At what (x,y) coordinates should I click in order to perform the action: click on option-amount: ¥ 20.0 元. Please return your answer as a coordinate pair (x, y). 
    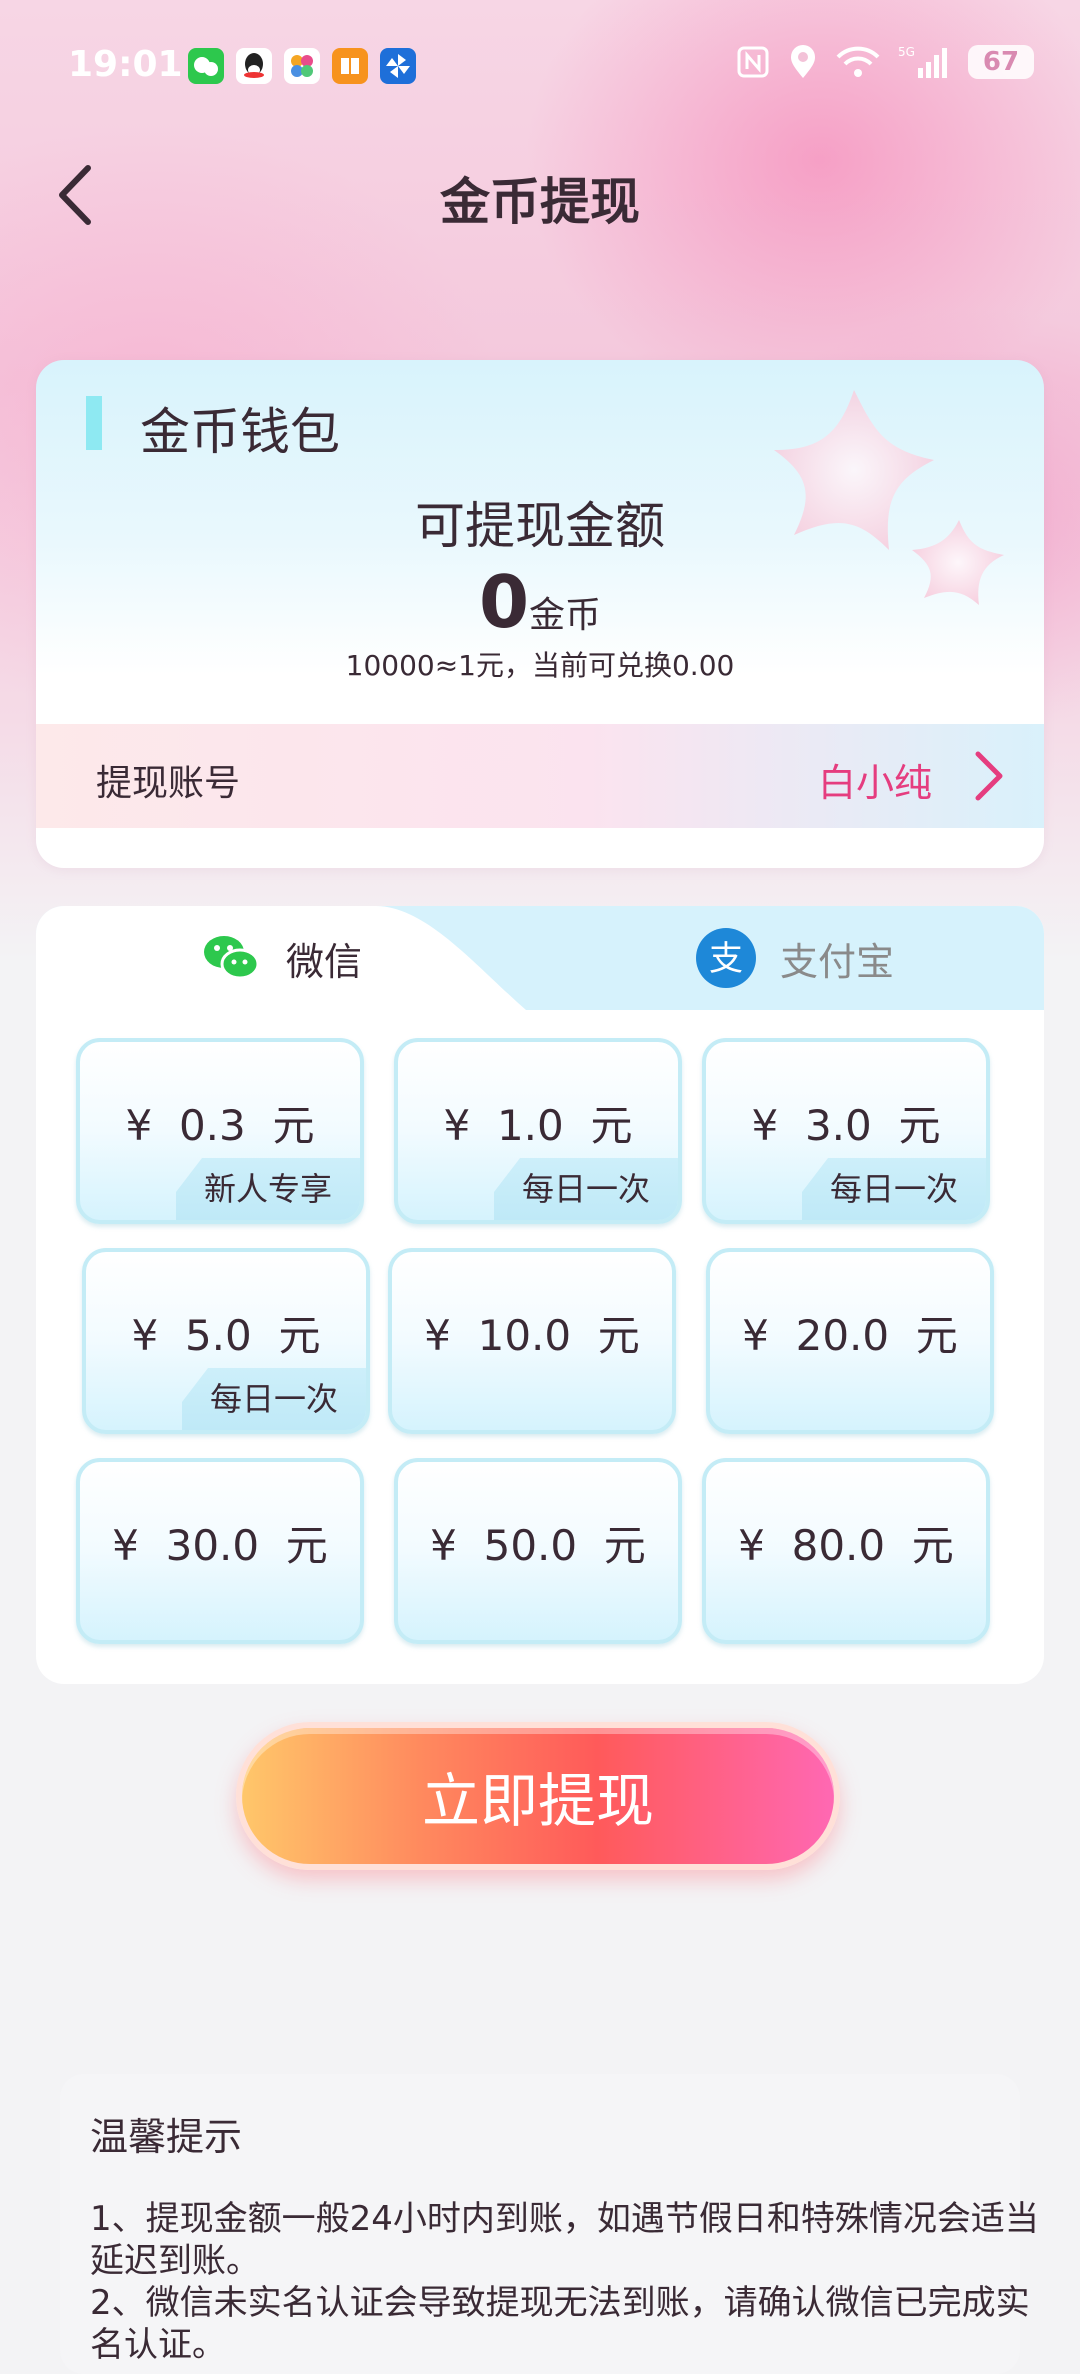
    Looking at the image, I should click on (850, 1335).